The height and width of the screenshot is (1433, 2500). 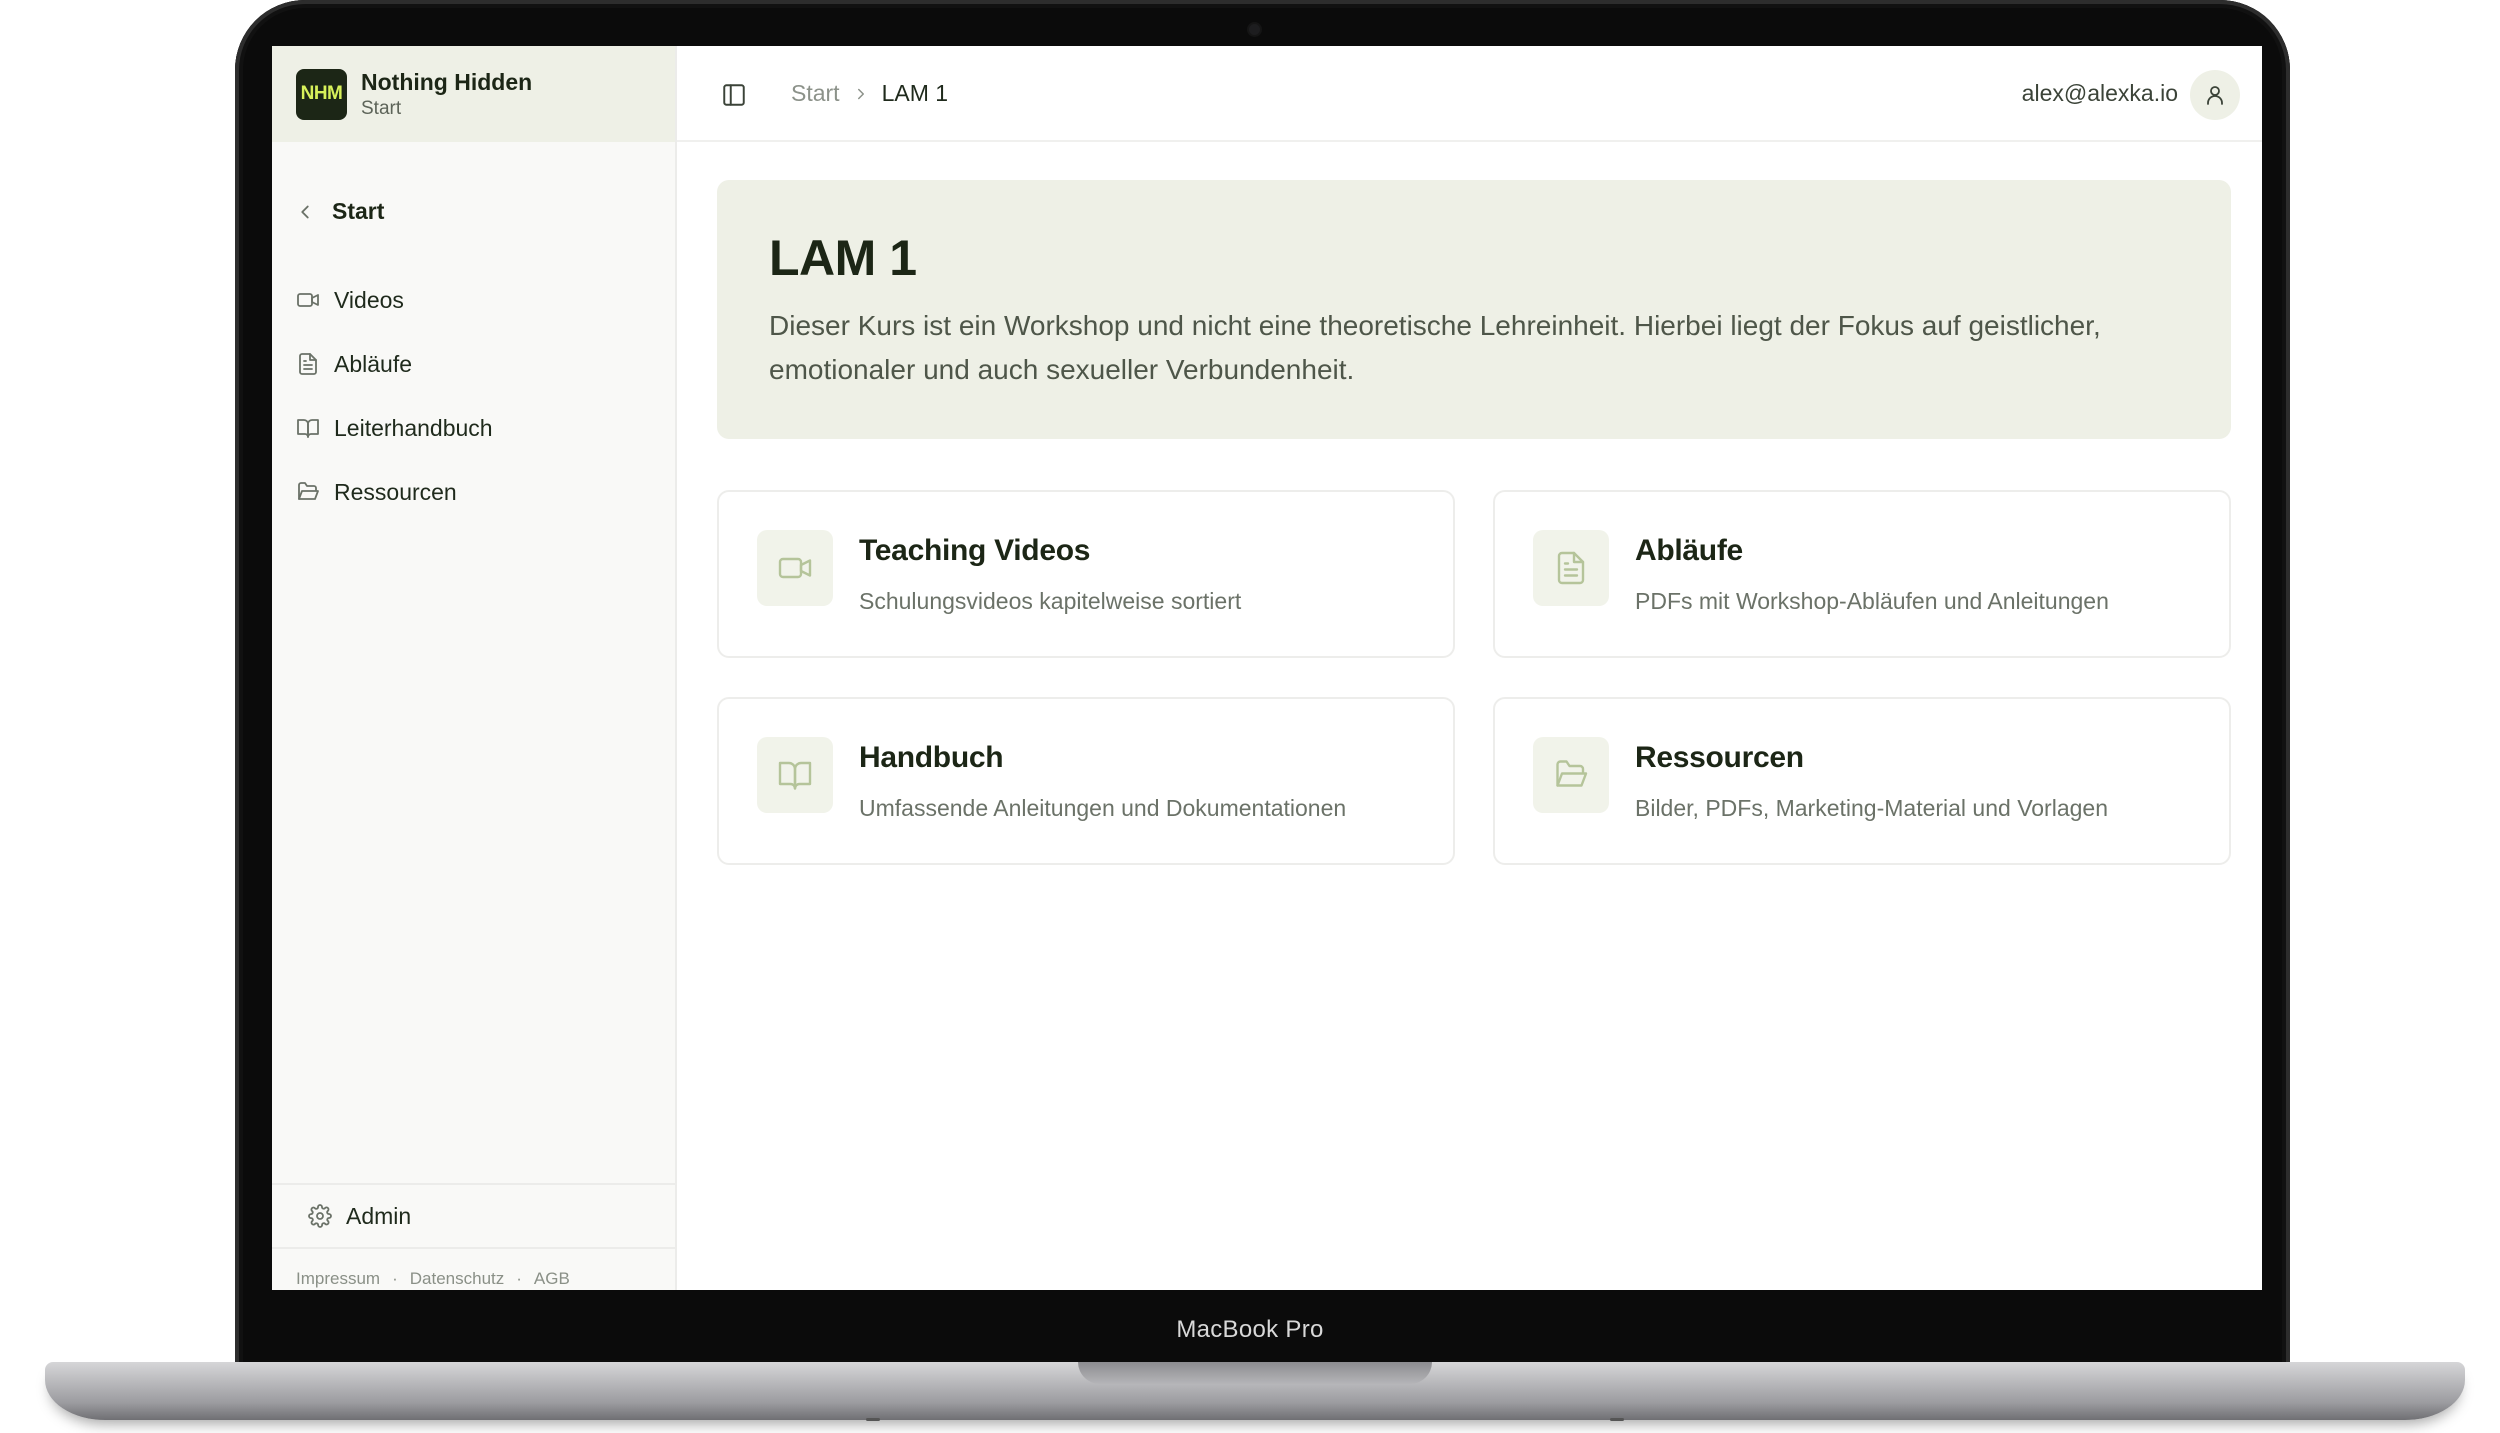 I want to click on topbar: Start LAM 1 alex@alexka.io, so click(x=1469, y=94).